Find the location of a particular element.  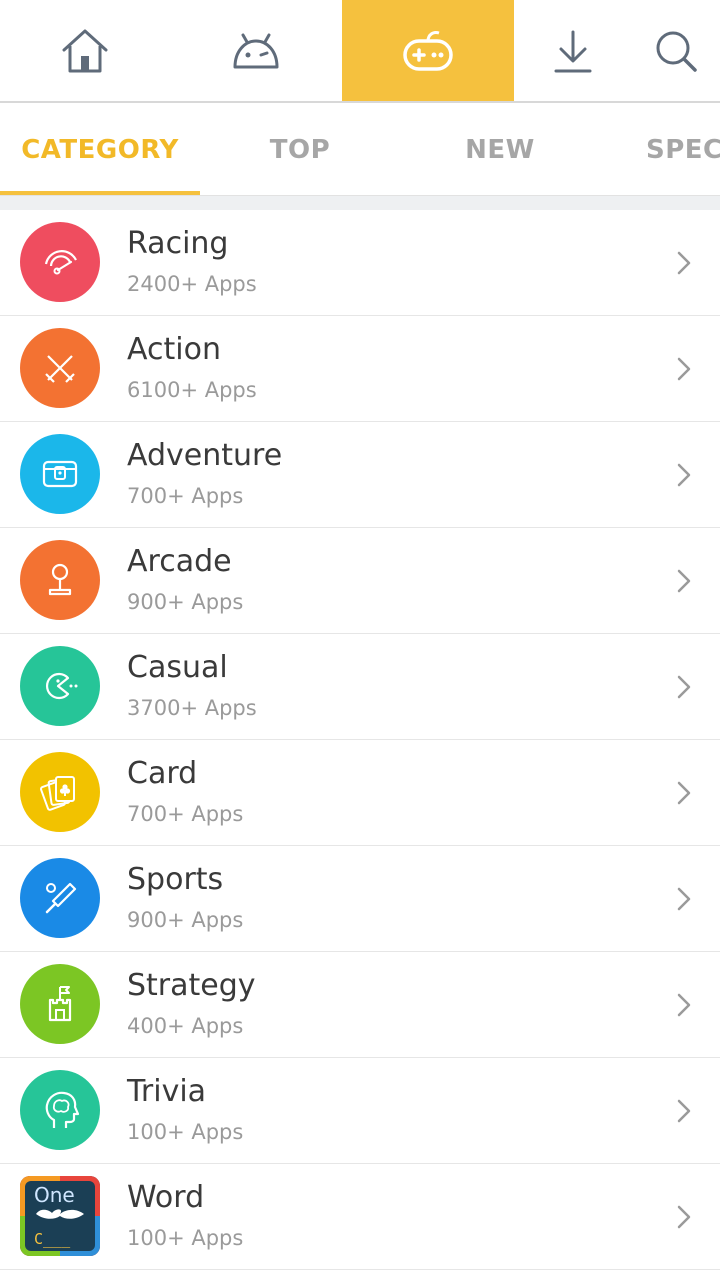

list-item-arcade: Arcade 900+ Apps is located at coordinates (360, 581).